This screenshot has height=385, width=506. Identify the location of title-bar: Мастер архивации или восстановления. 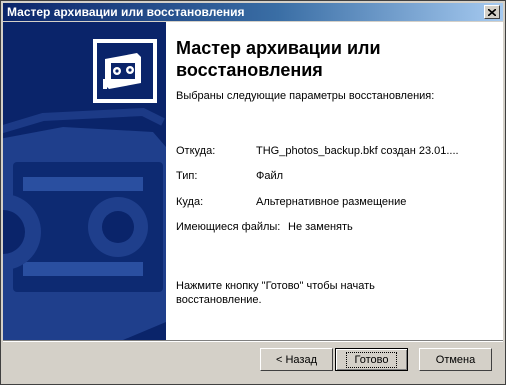
(253, 12).